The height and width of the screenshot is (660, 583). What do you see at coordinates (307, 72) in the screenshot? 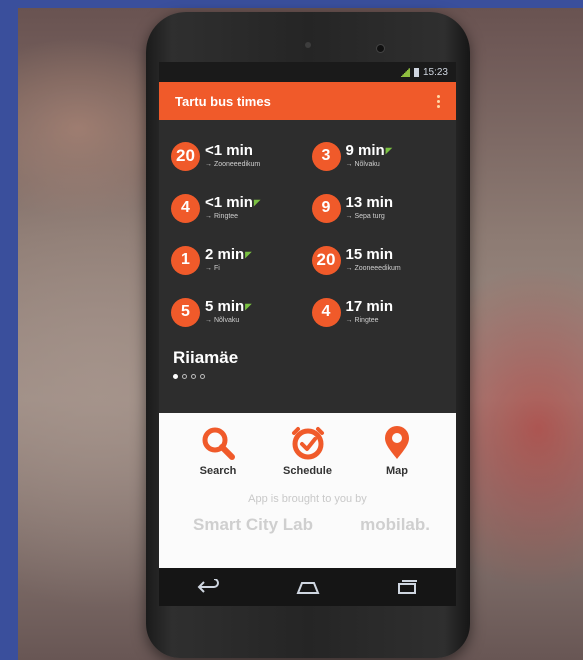
I see `status-bar: 15:23` at bounding box center [307, 72].